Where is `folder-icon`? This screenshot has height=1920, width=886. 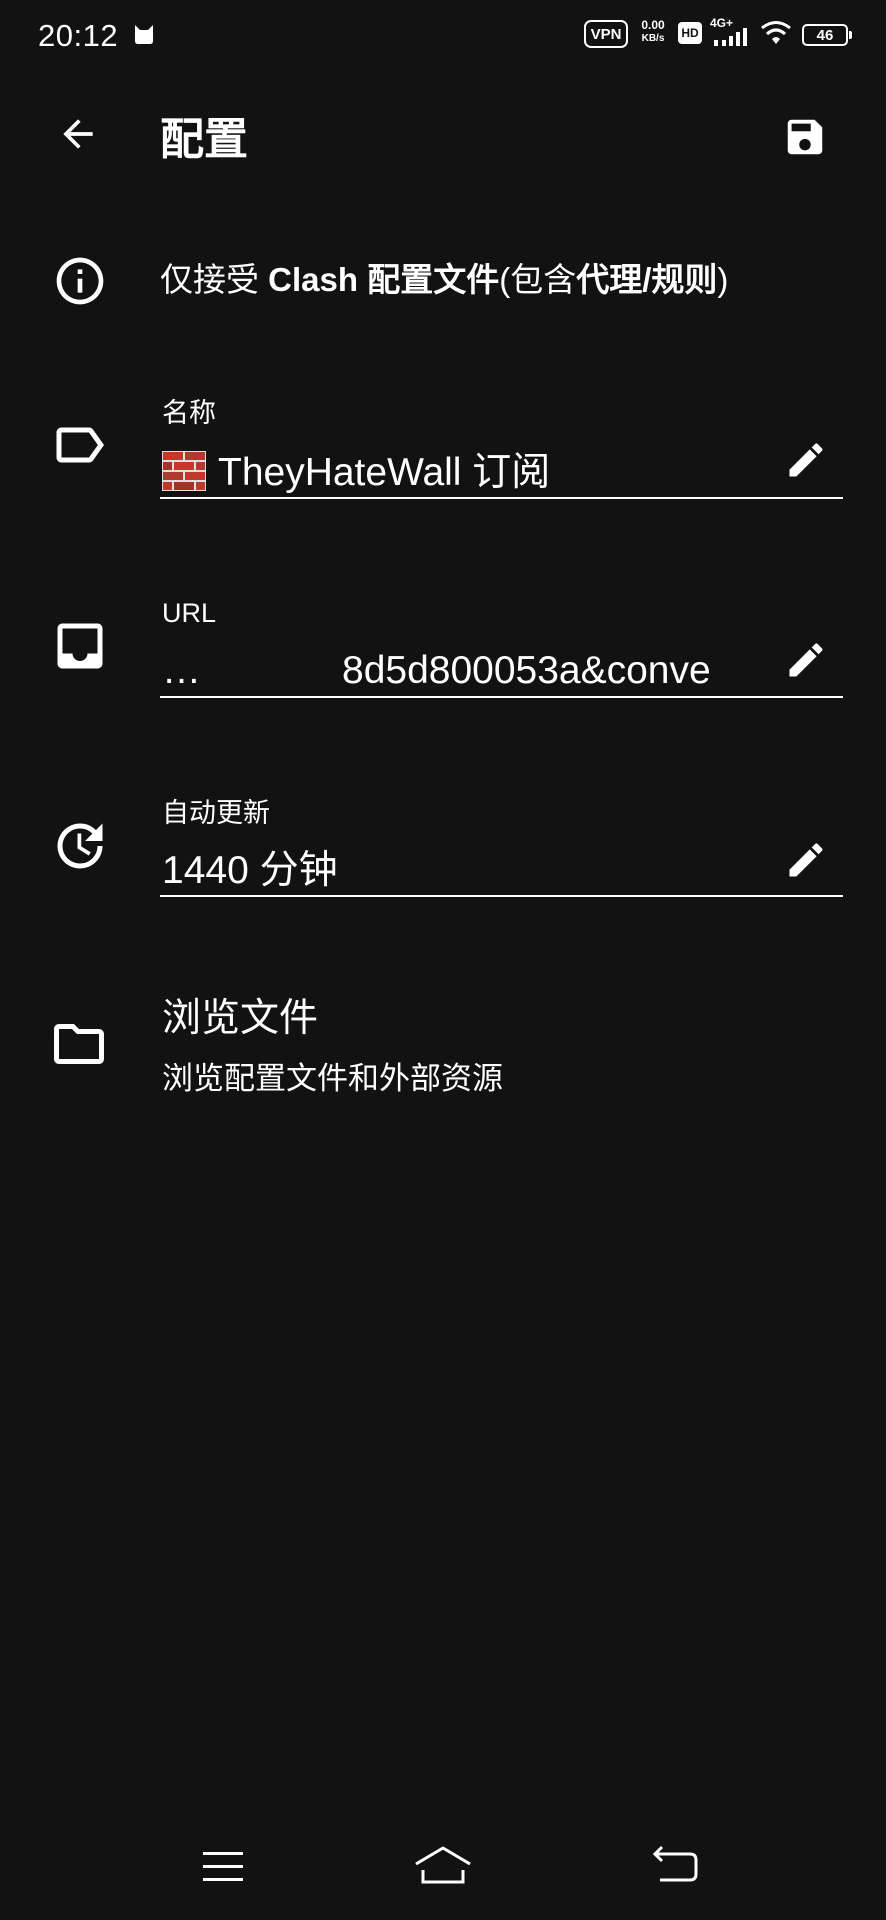 folder-icon is located at coordinates (79, 1044).